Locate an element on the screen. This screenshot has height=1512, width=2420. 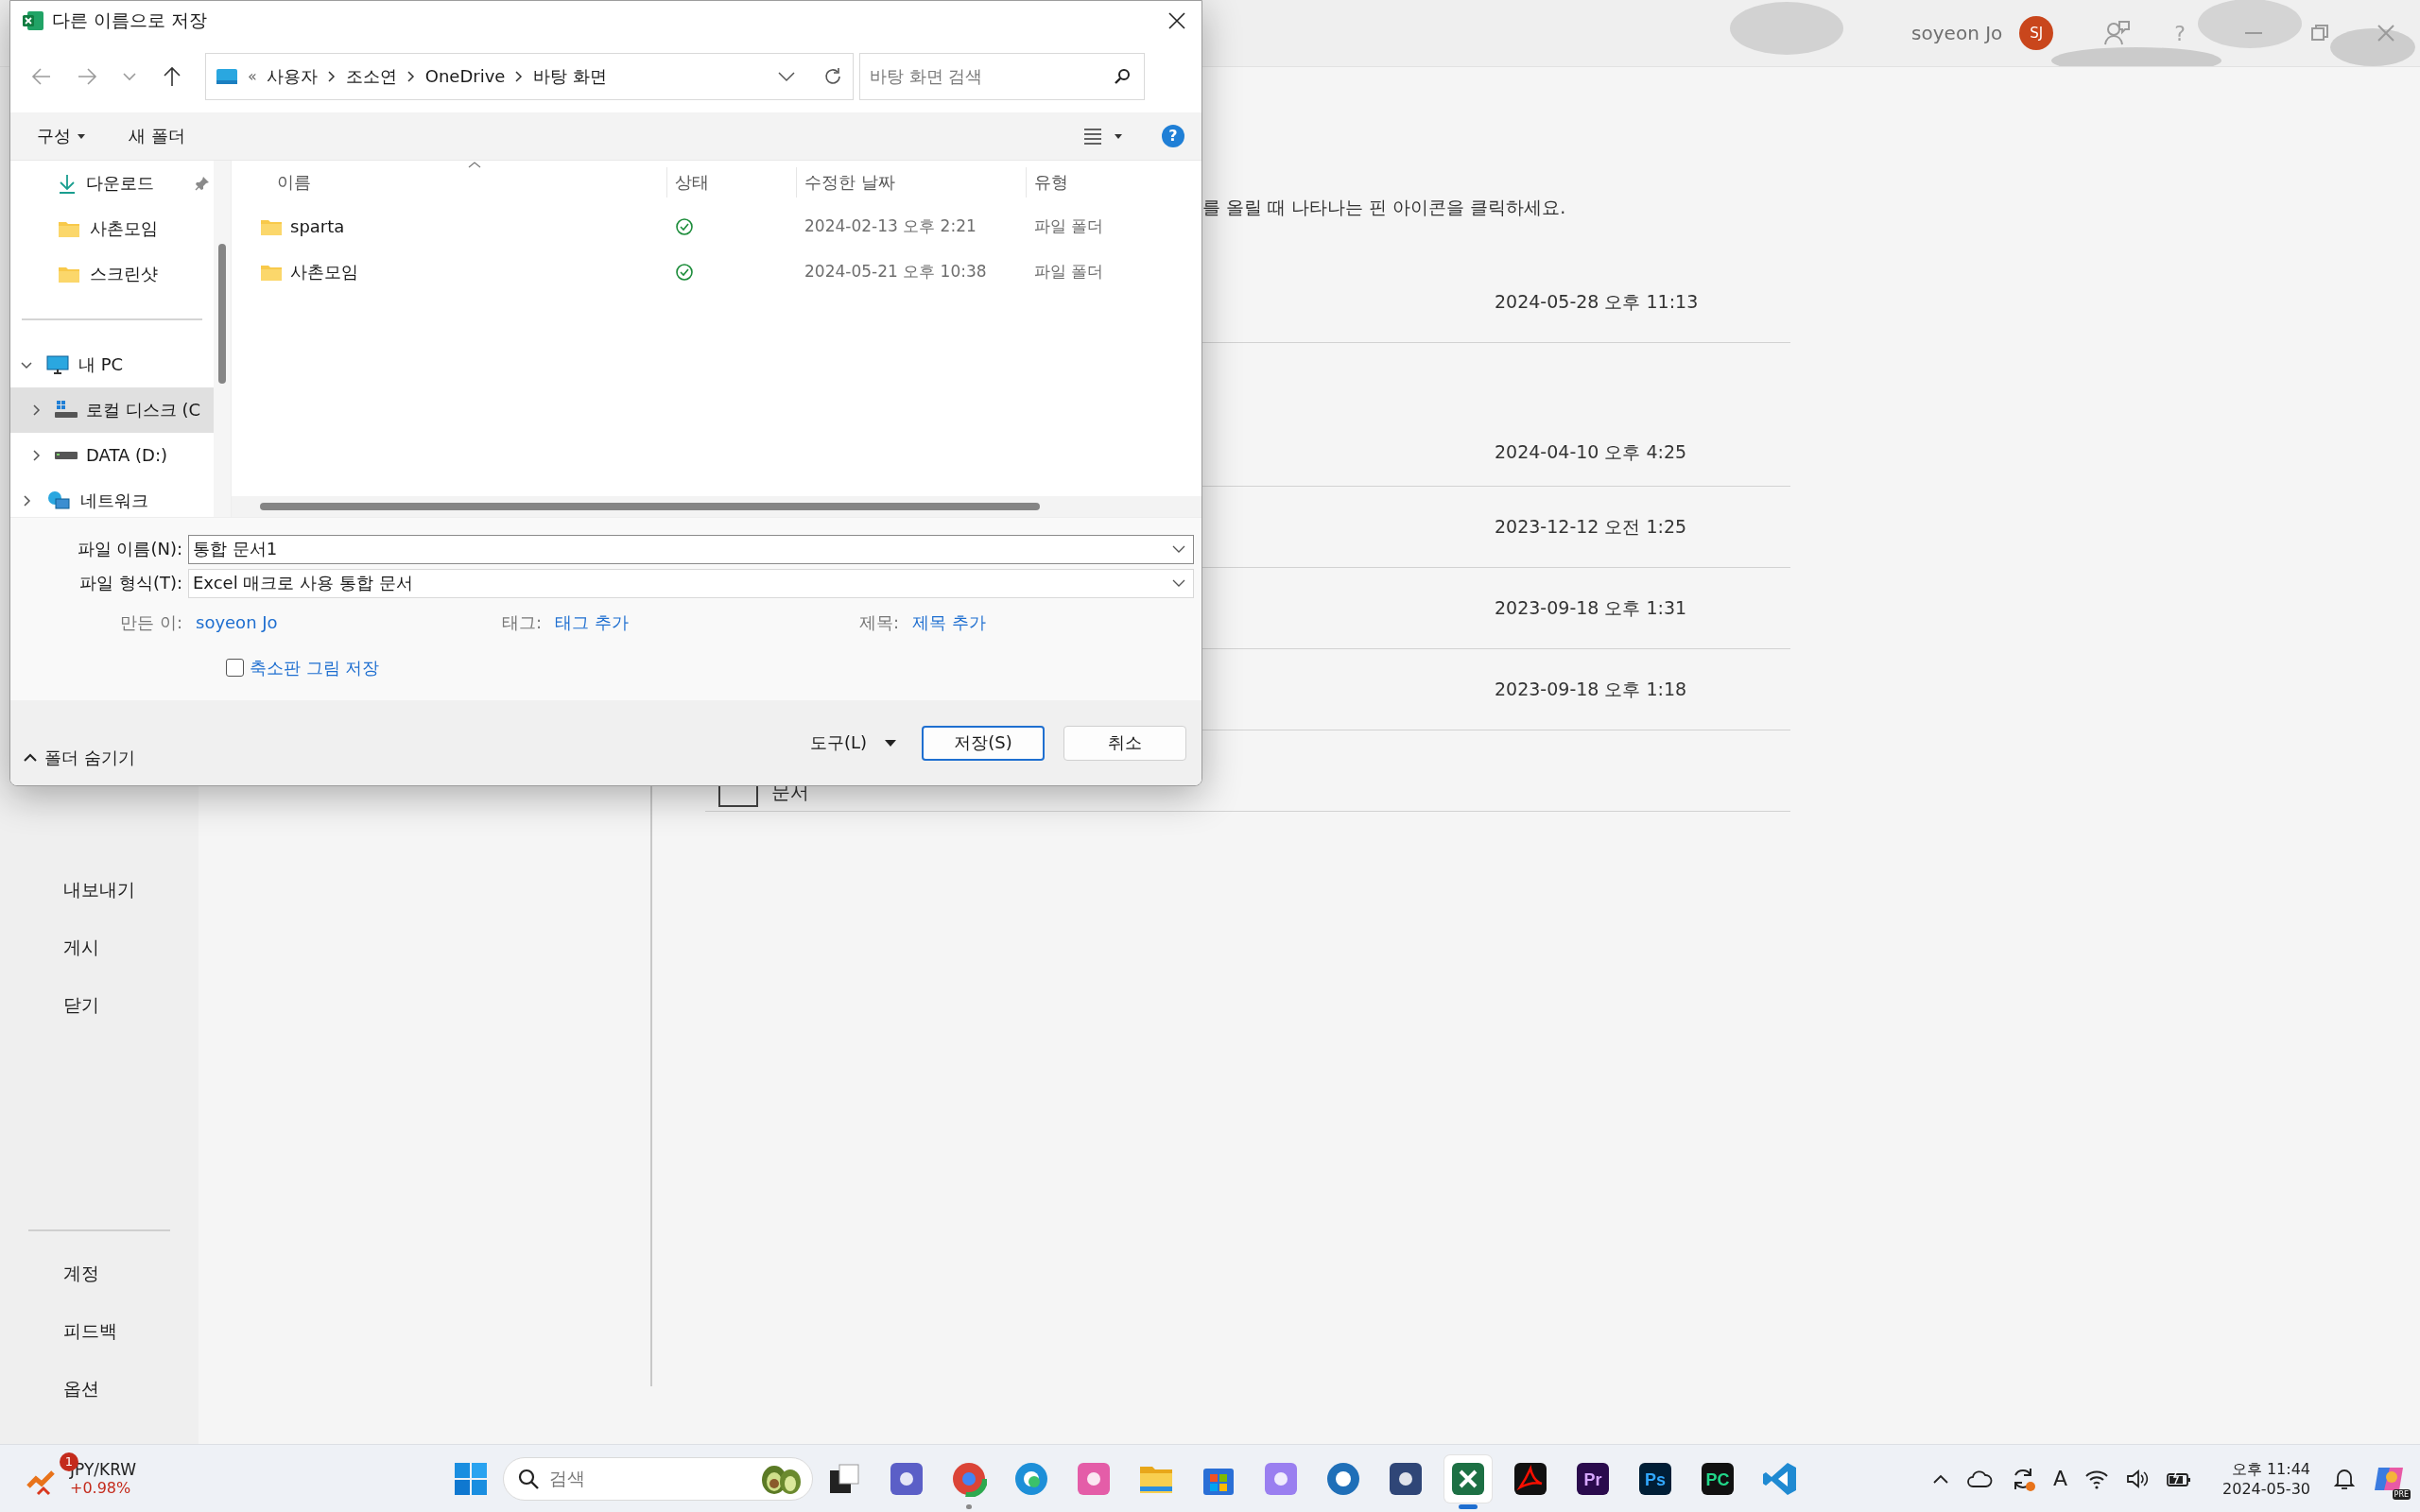
organize-menu: 구성 is located at coordinates (61, 135).